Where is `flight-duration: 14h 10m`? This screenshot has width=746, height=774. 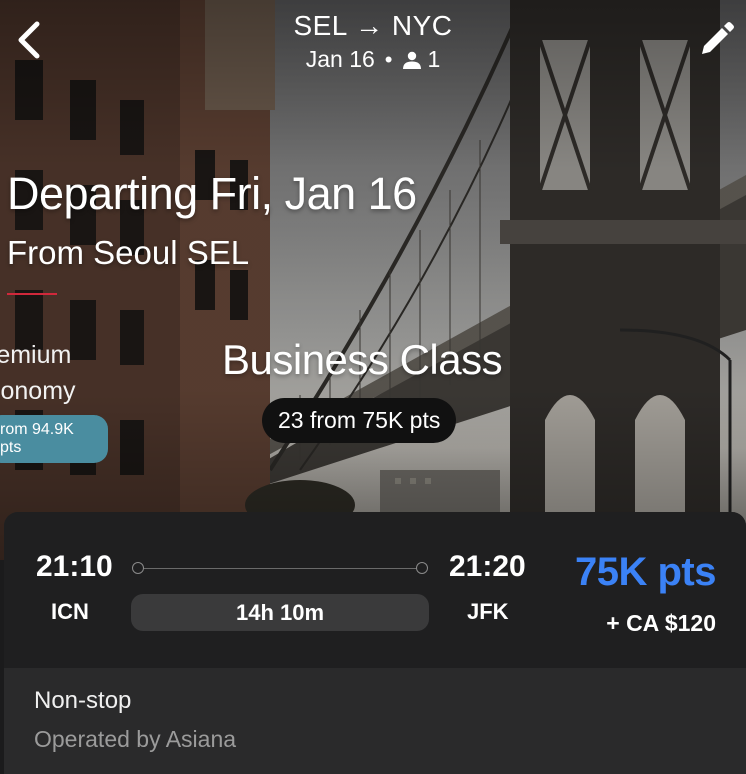
flight-duration: 14h 10m is located at coordinates (280, 612).